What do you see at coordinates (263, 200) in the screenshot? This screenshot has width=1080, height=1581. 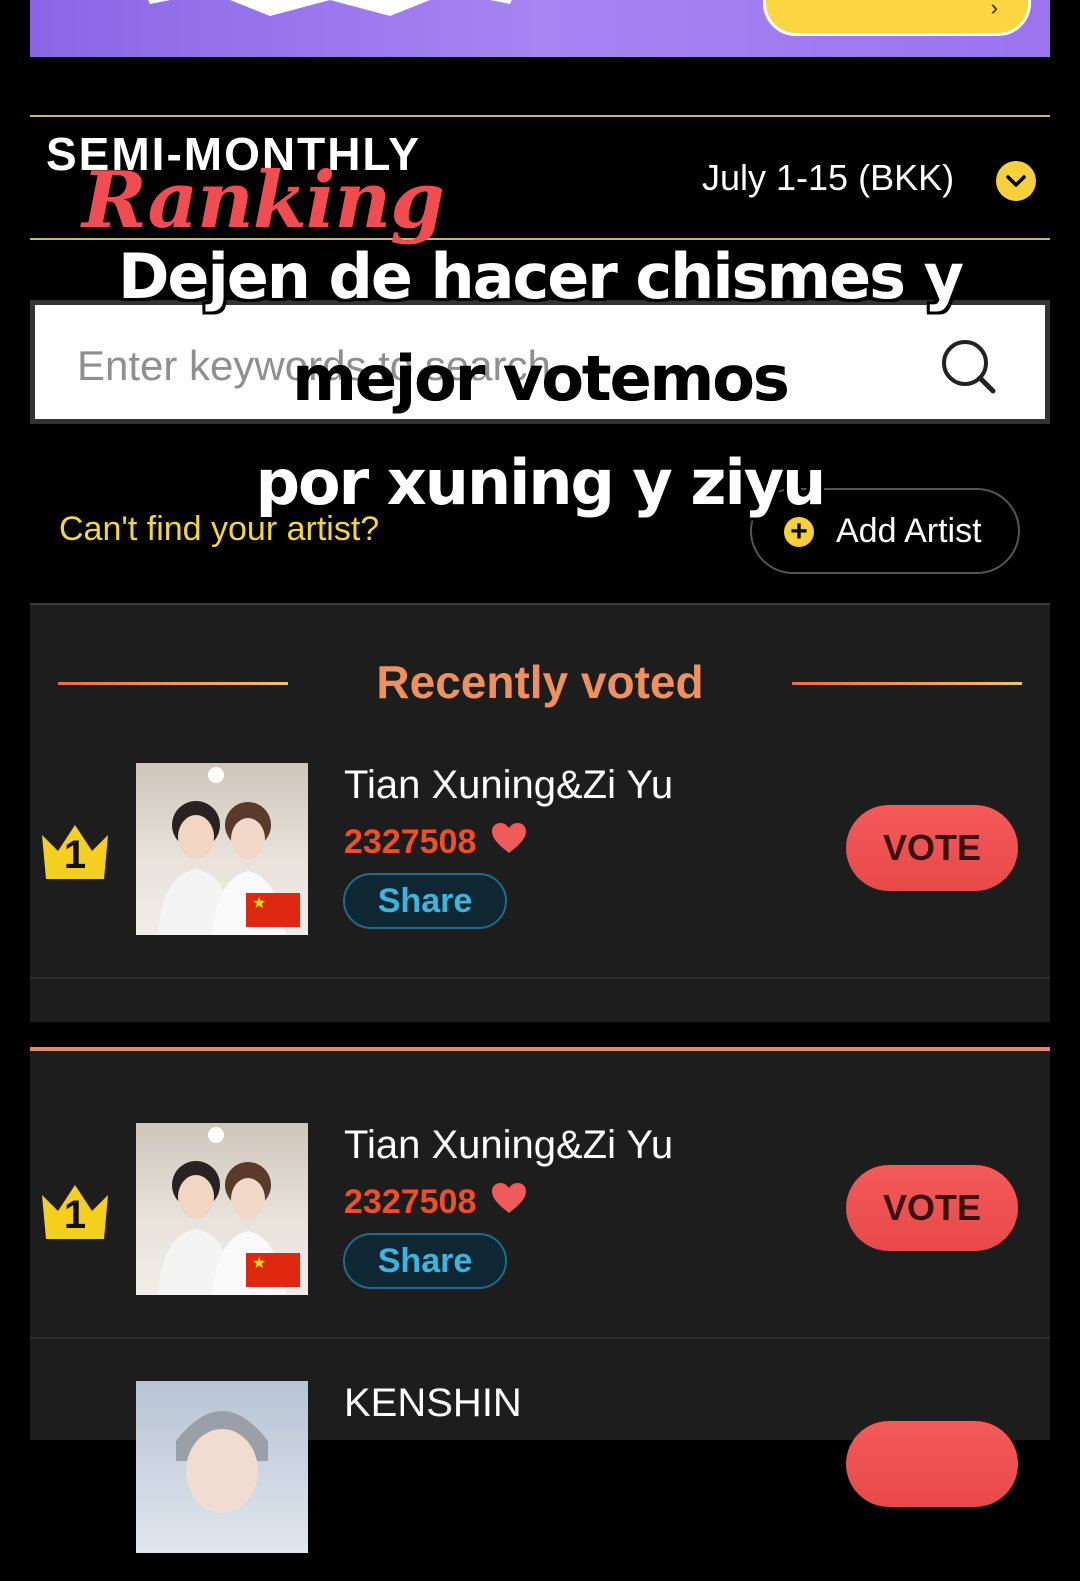 I see `ranking-title-line2: Ranking` at bounding box center [263, 200].